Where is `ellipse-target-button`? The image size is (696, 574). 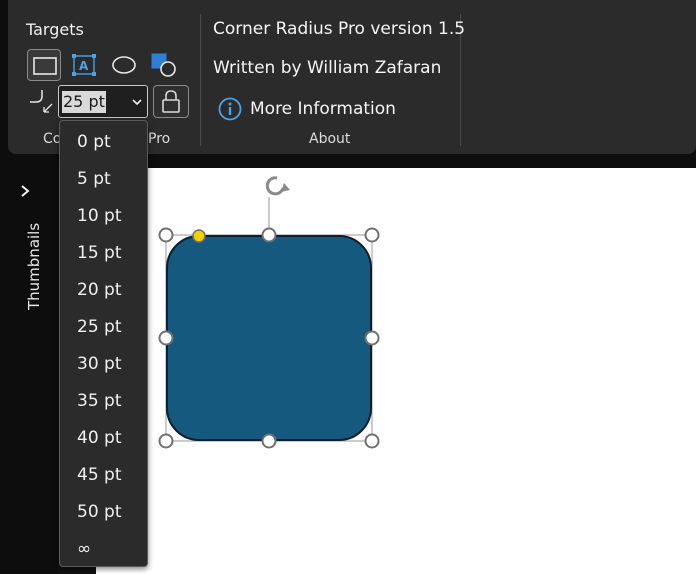
ellipse-target-button is located at coordinates (124, 65).